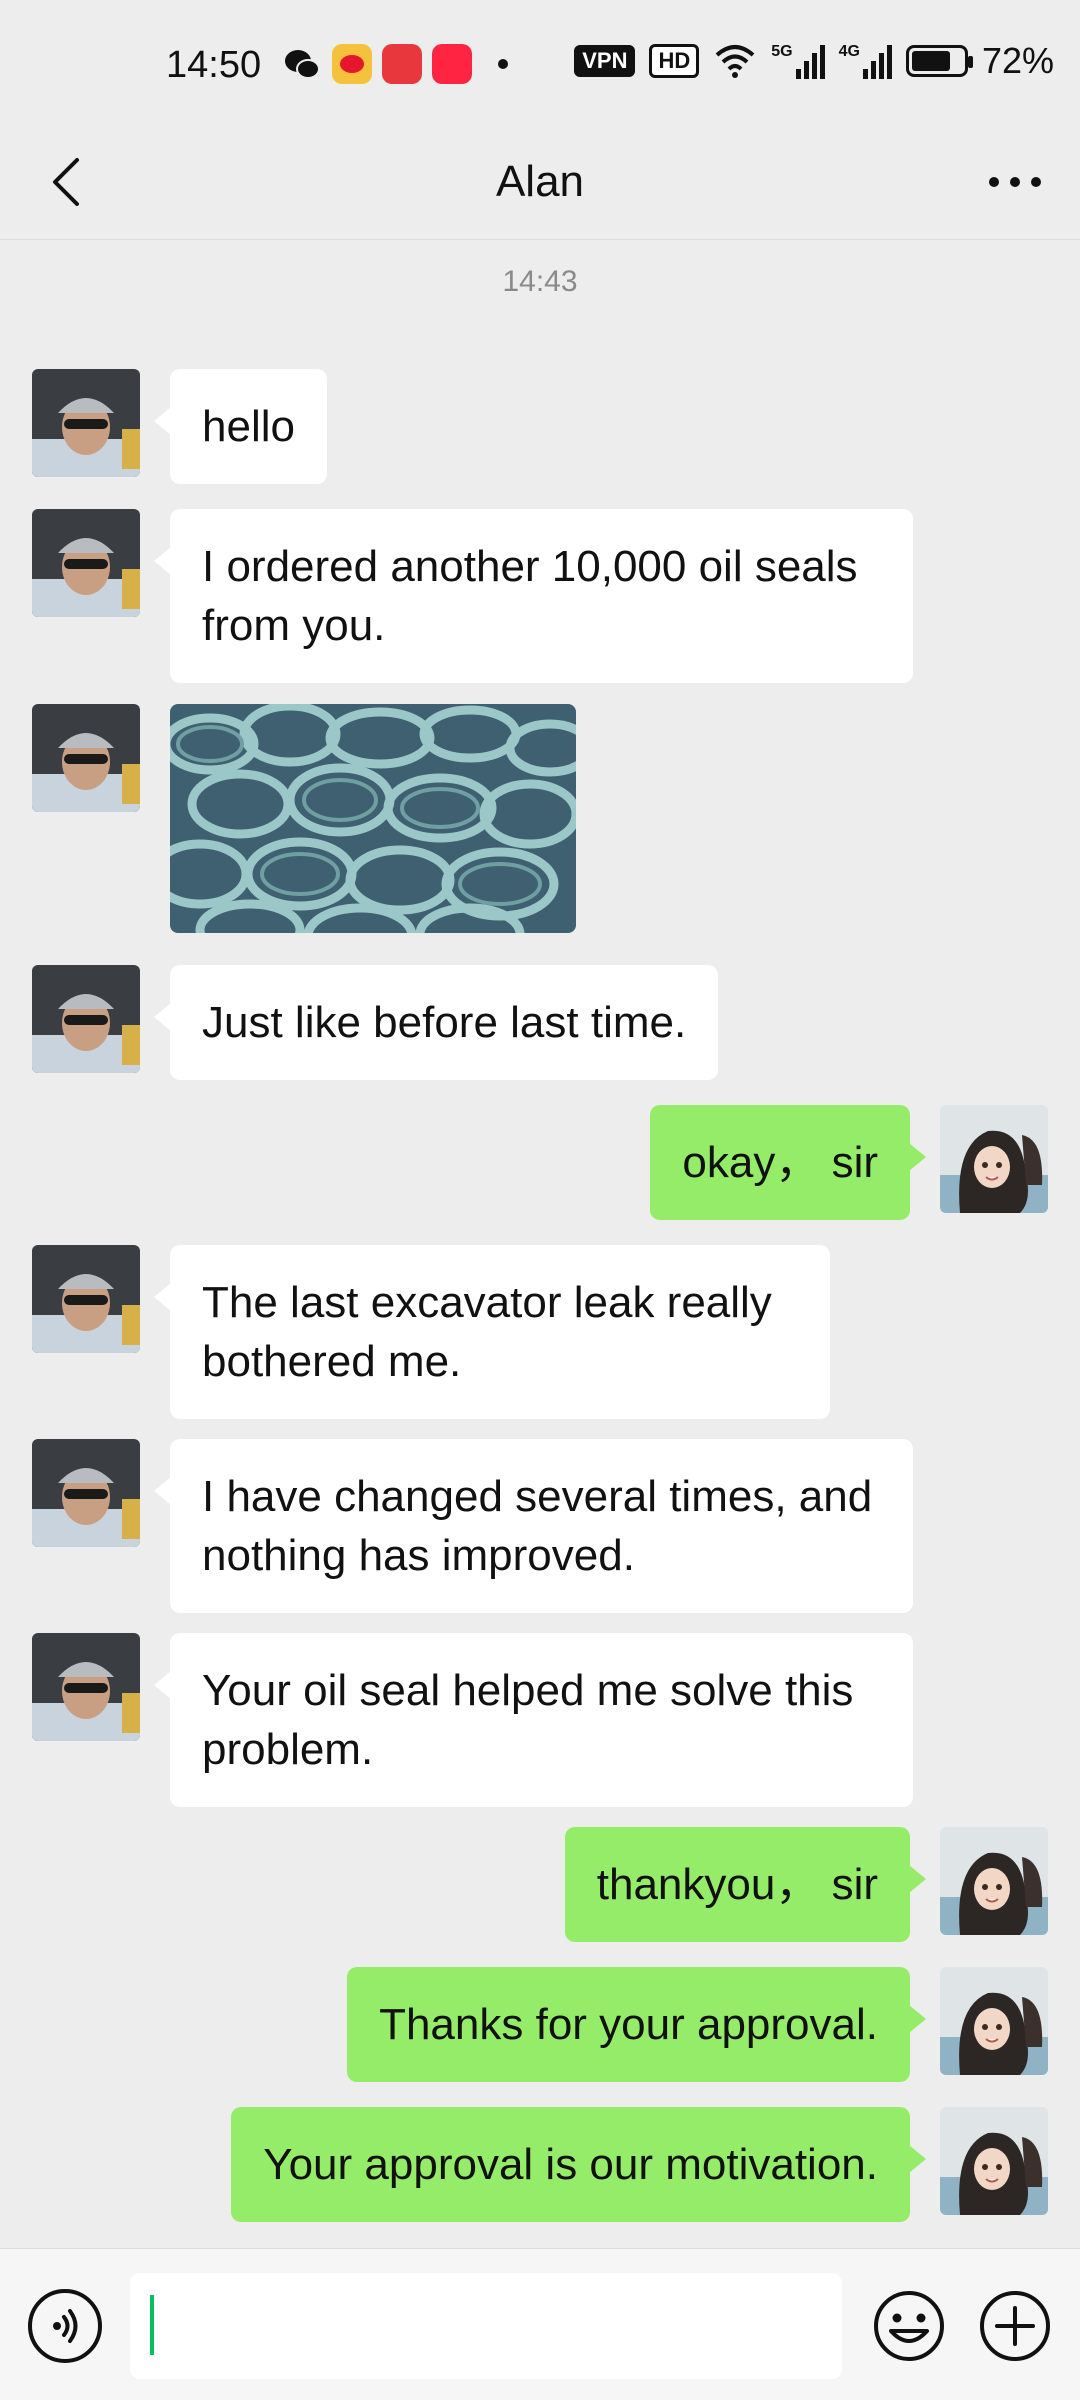  Describe the element at coordinates (540, 181) in the screenshot. I see `contact-name: Alan` at that location.